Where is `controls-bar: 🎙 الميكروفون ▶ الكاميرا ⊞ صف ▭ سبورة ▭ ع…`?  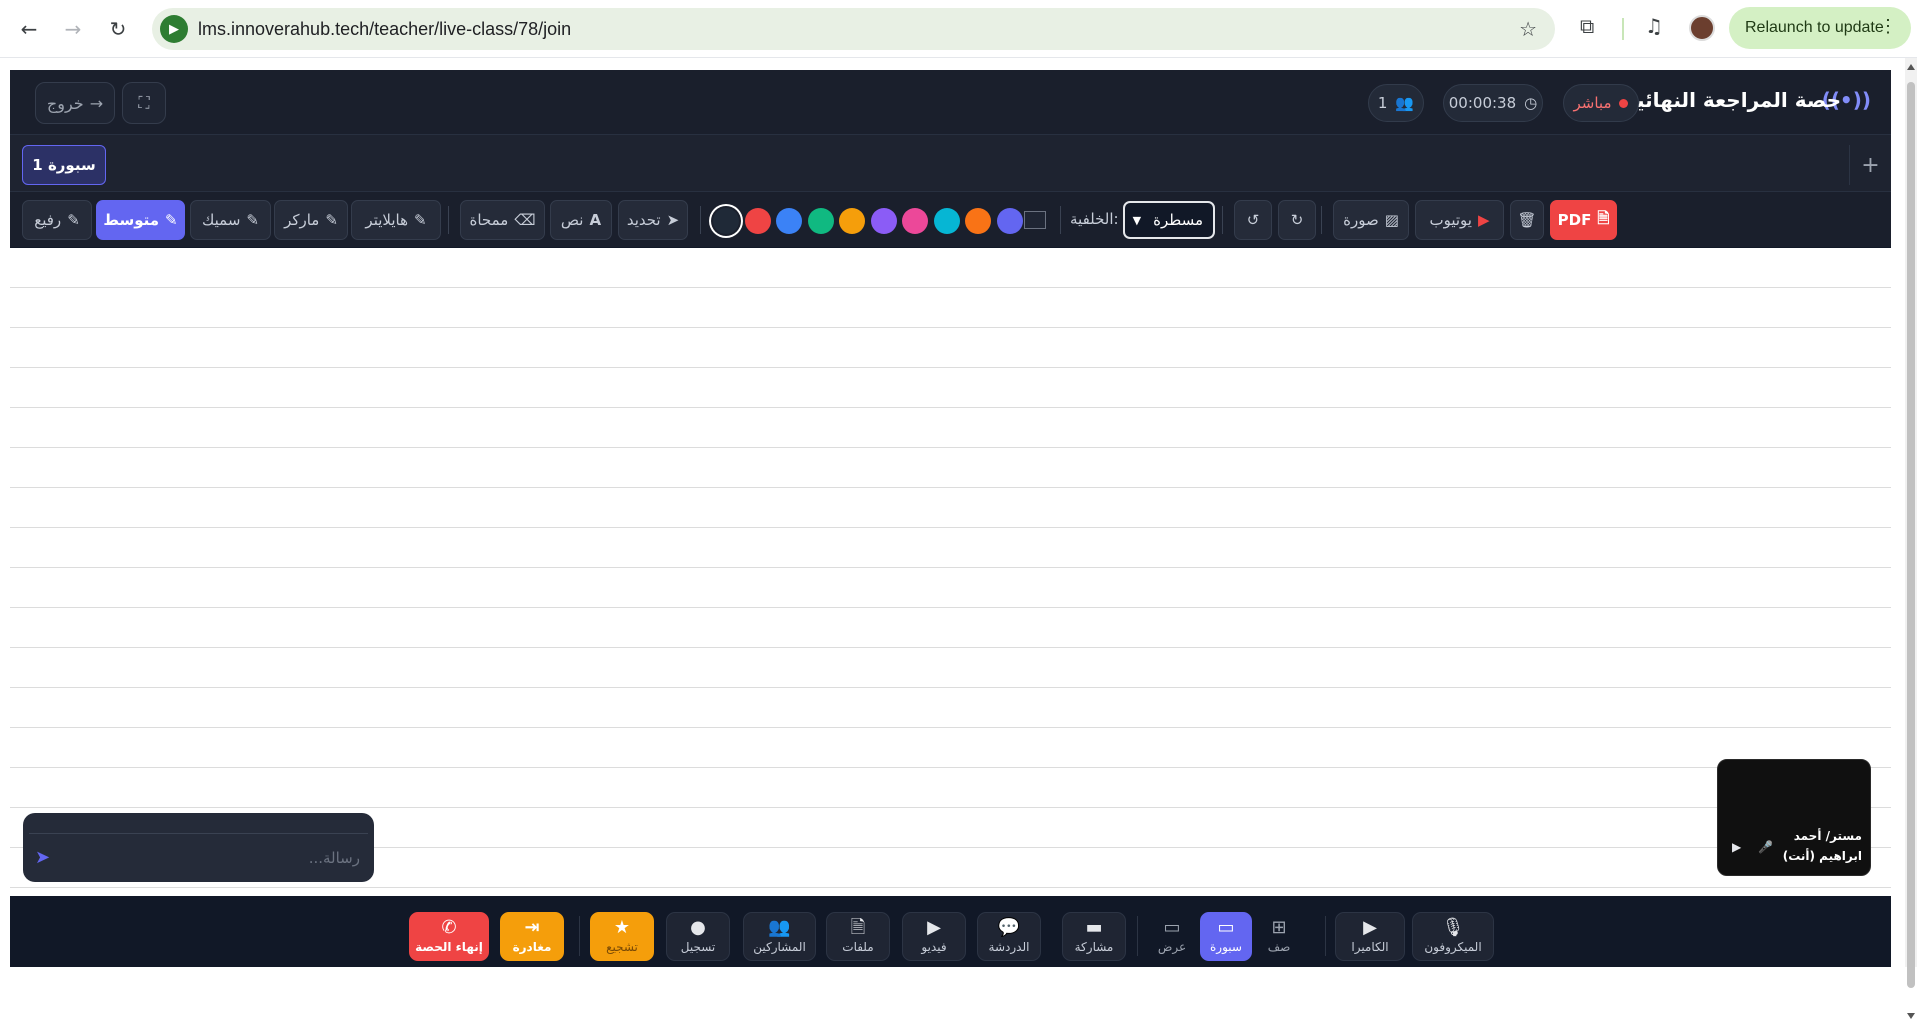
controls-bar: 🎙 الميكروفون ▶ الكاميرا ⊞ صف ▭ سبورة ▭ ع… is located at coordinates (950, 931).